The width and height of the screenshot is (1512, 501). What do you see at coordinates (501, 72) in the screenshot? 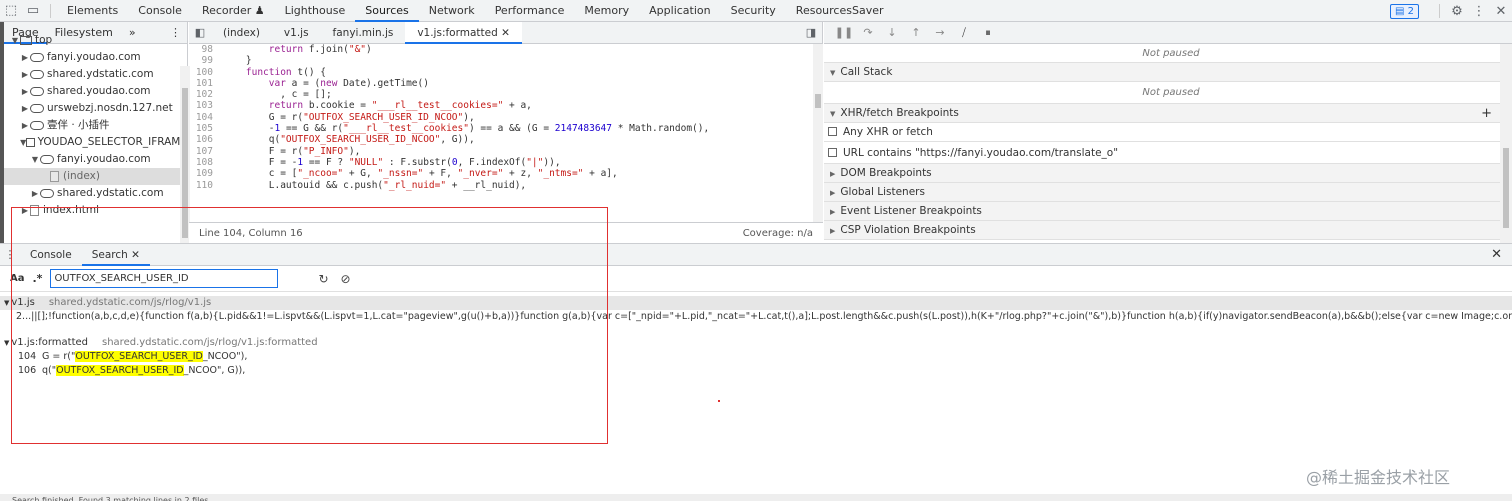
I see `code-line: 100 function t() {` at bounding box center [501, 72].